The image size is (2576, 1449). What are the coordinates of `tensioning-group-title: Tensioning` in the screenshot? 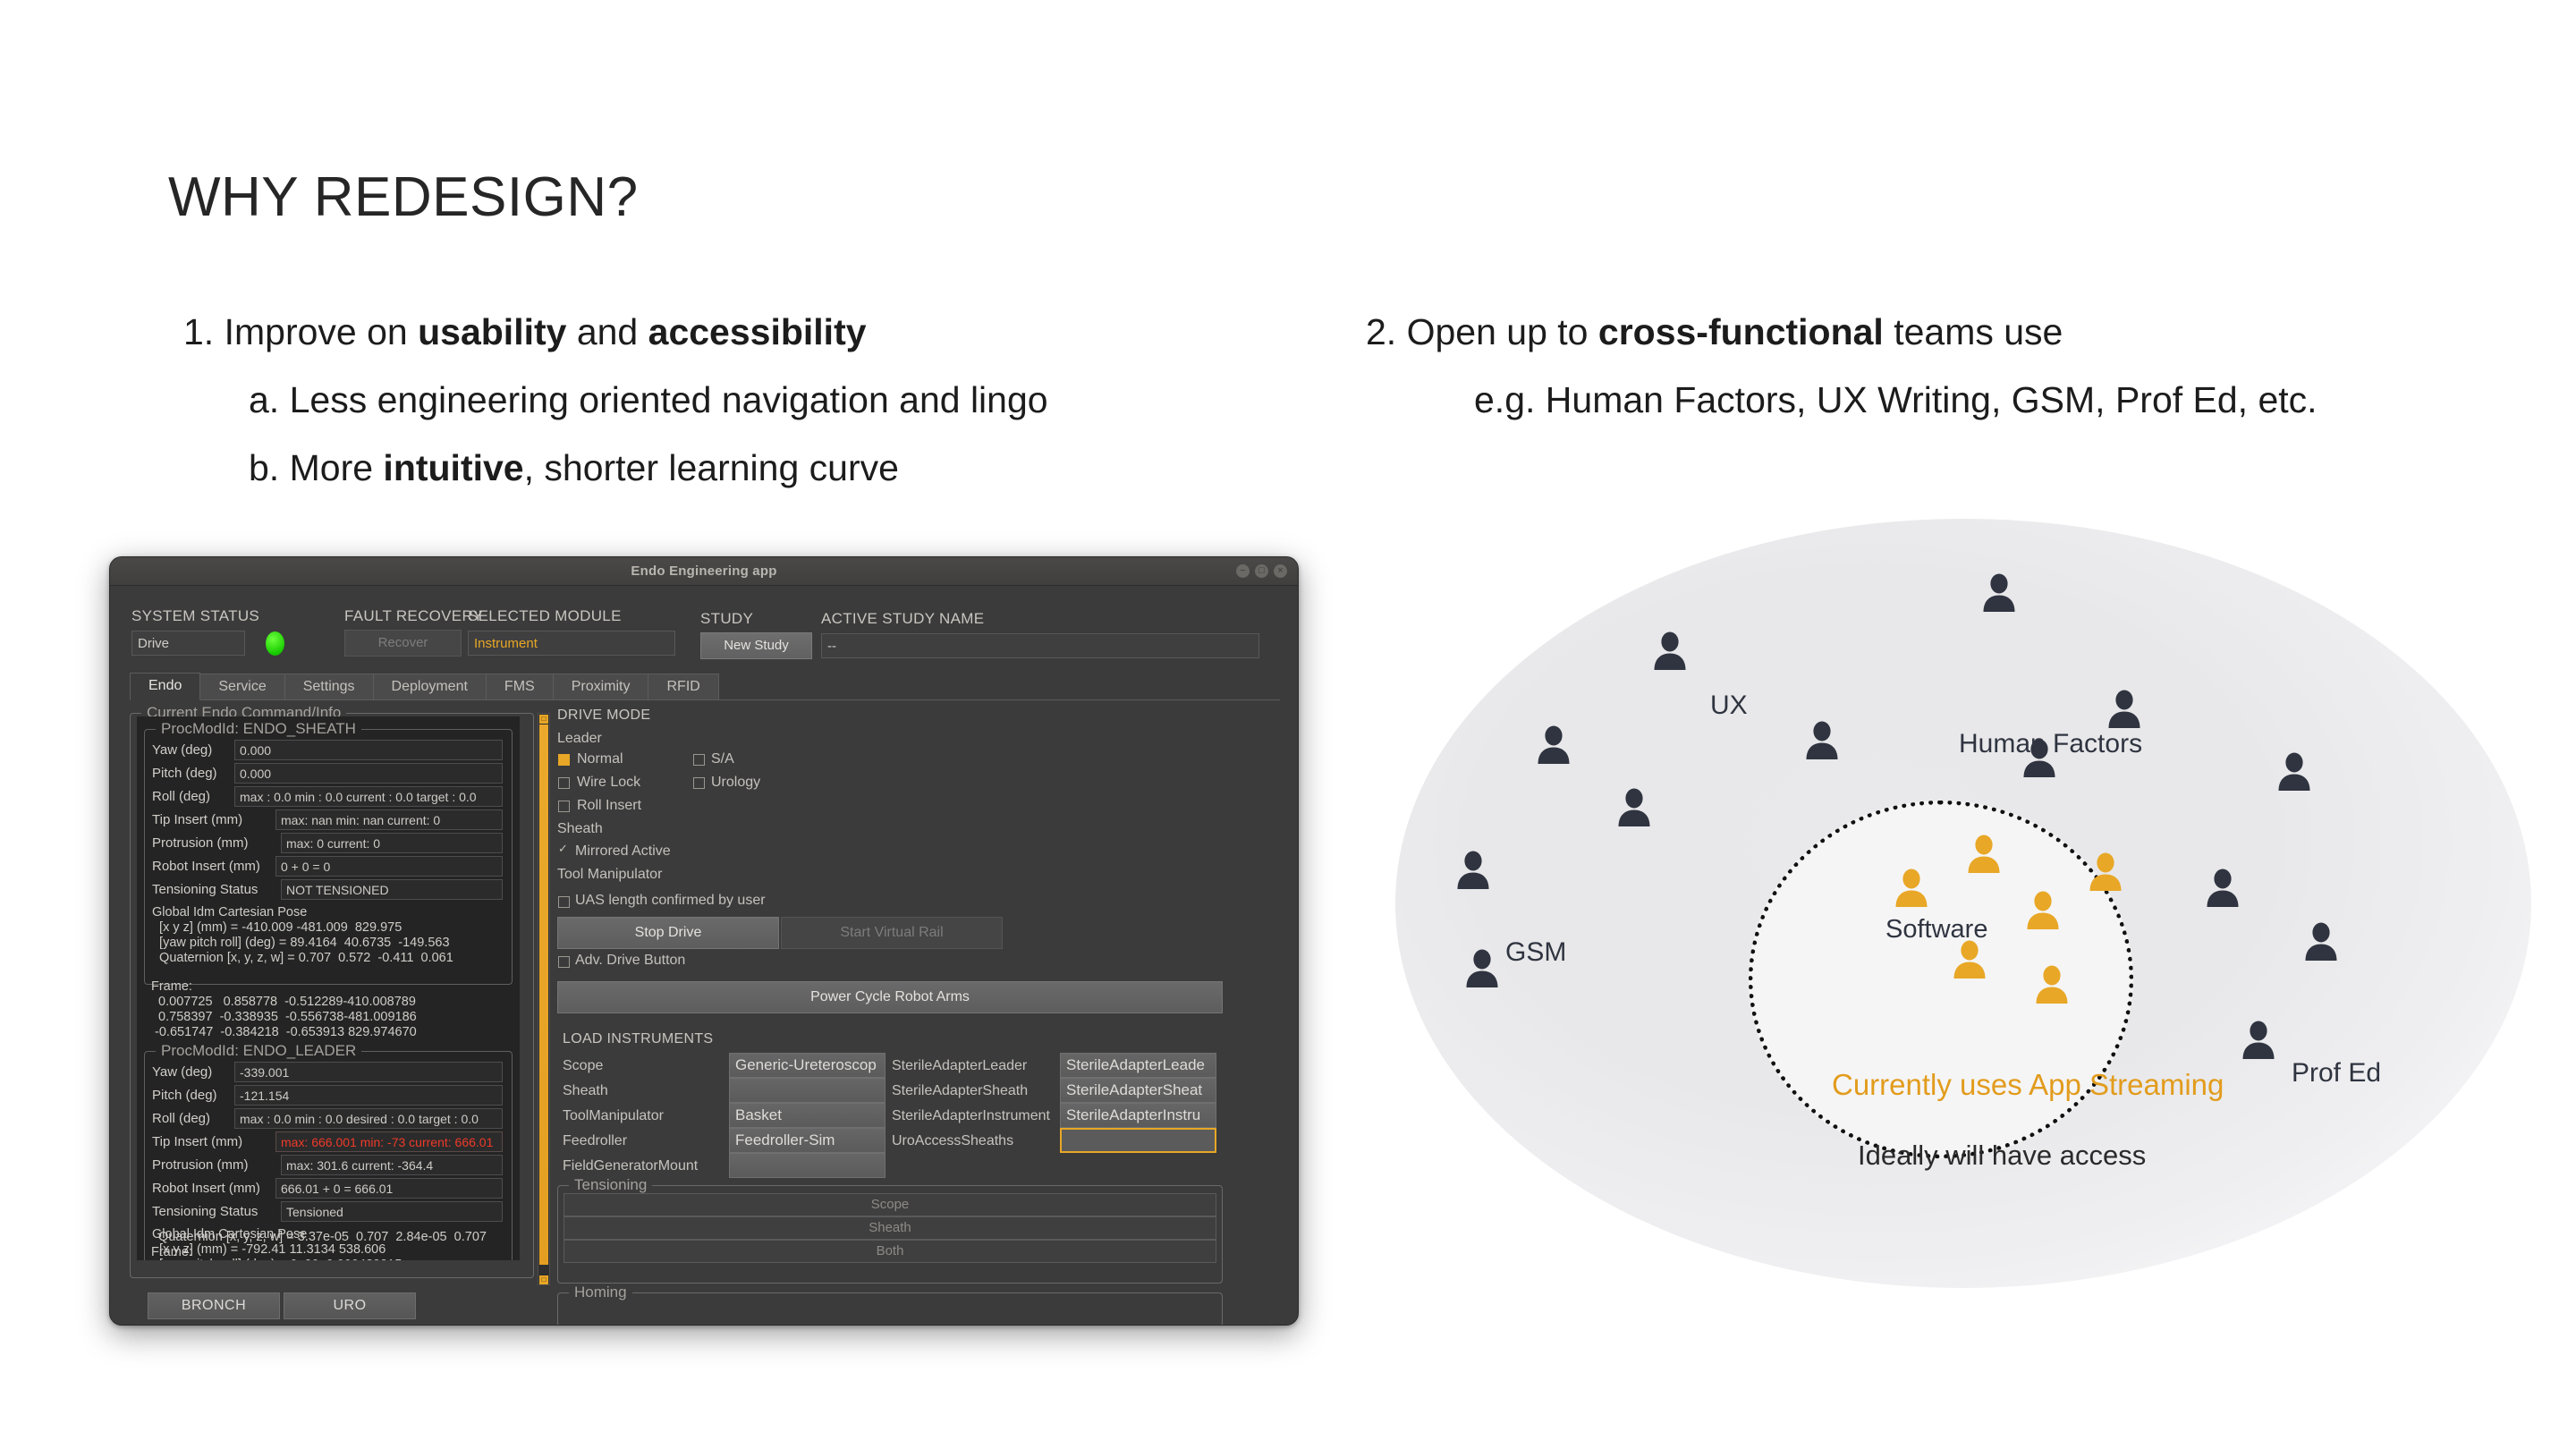 It's located at (611, 1185).